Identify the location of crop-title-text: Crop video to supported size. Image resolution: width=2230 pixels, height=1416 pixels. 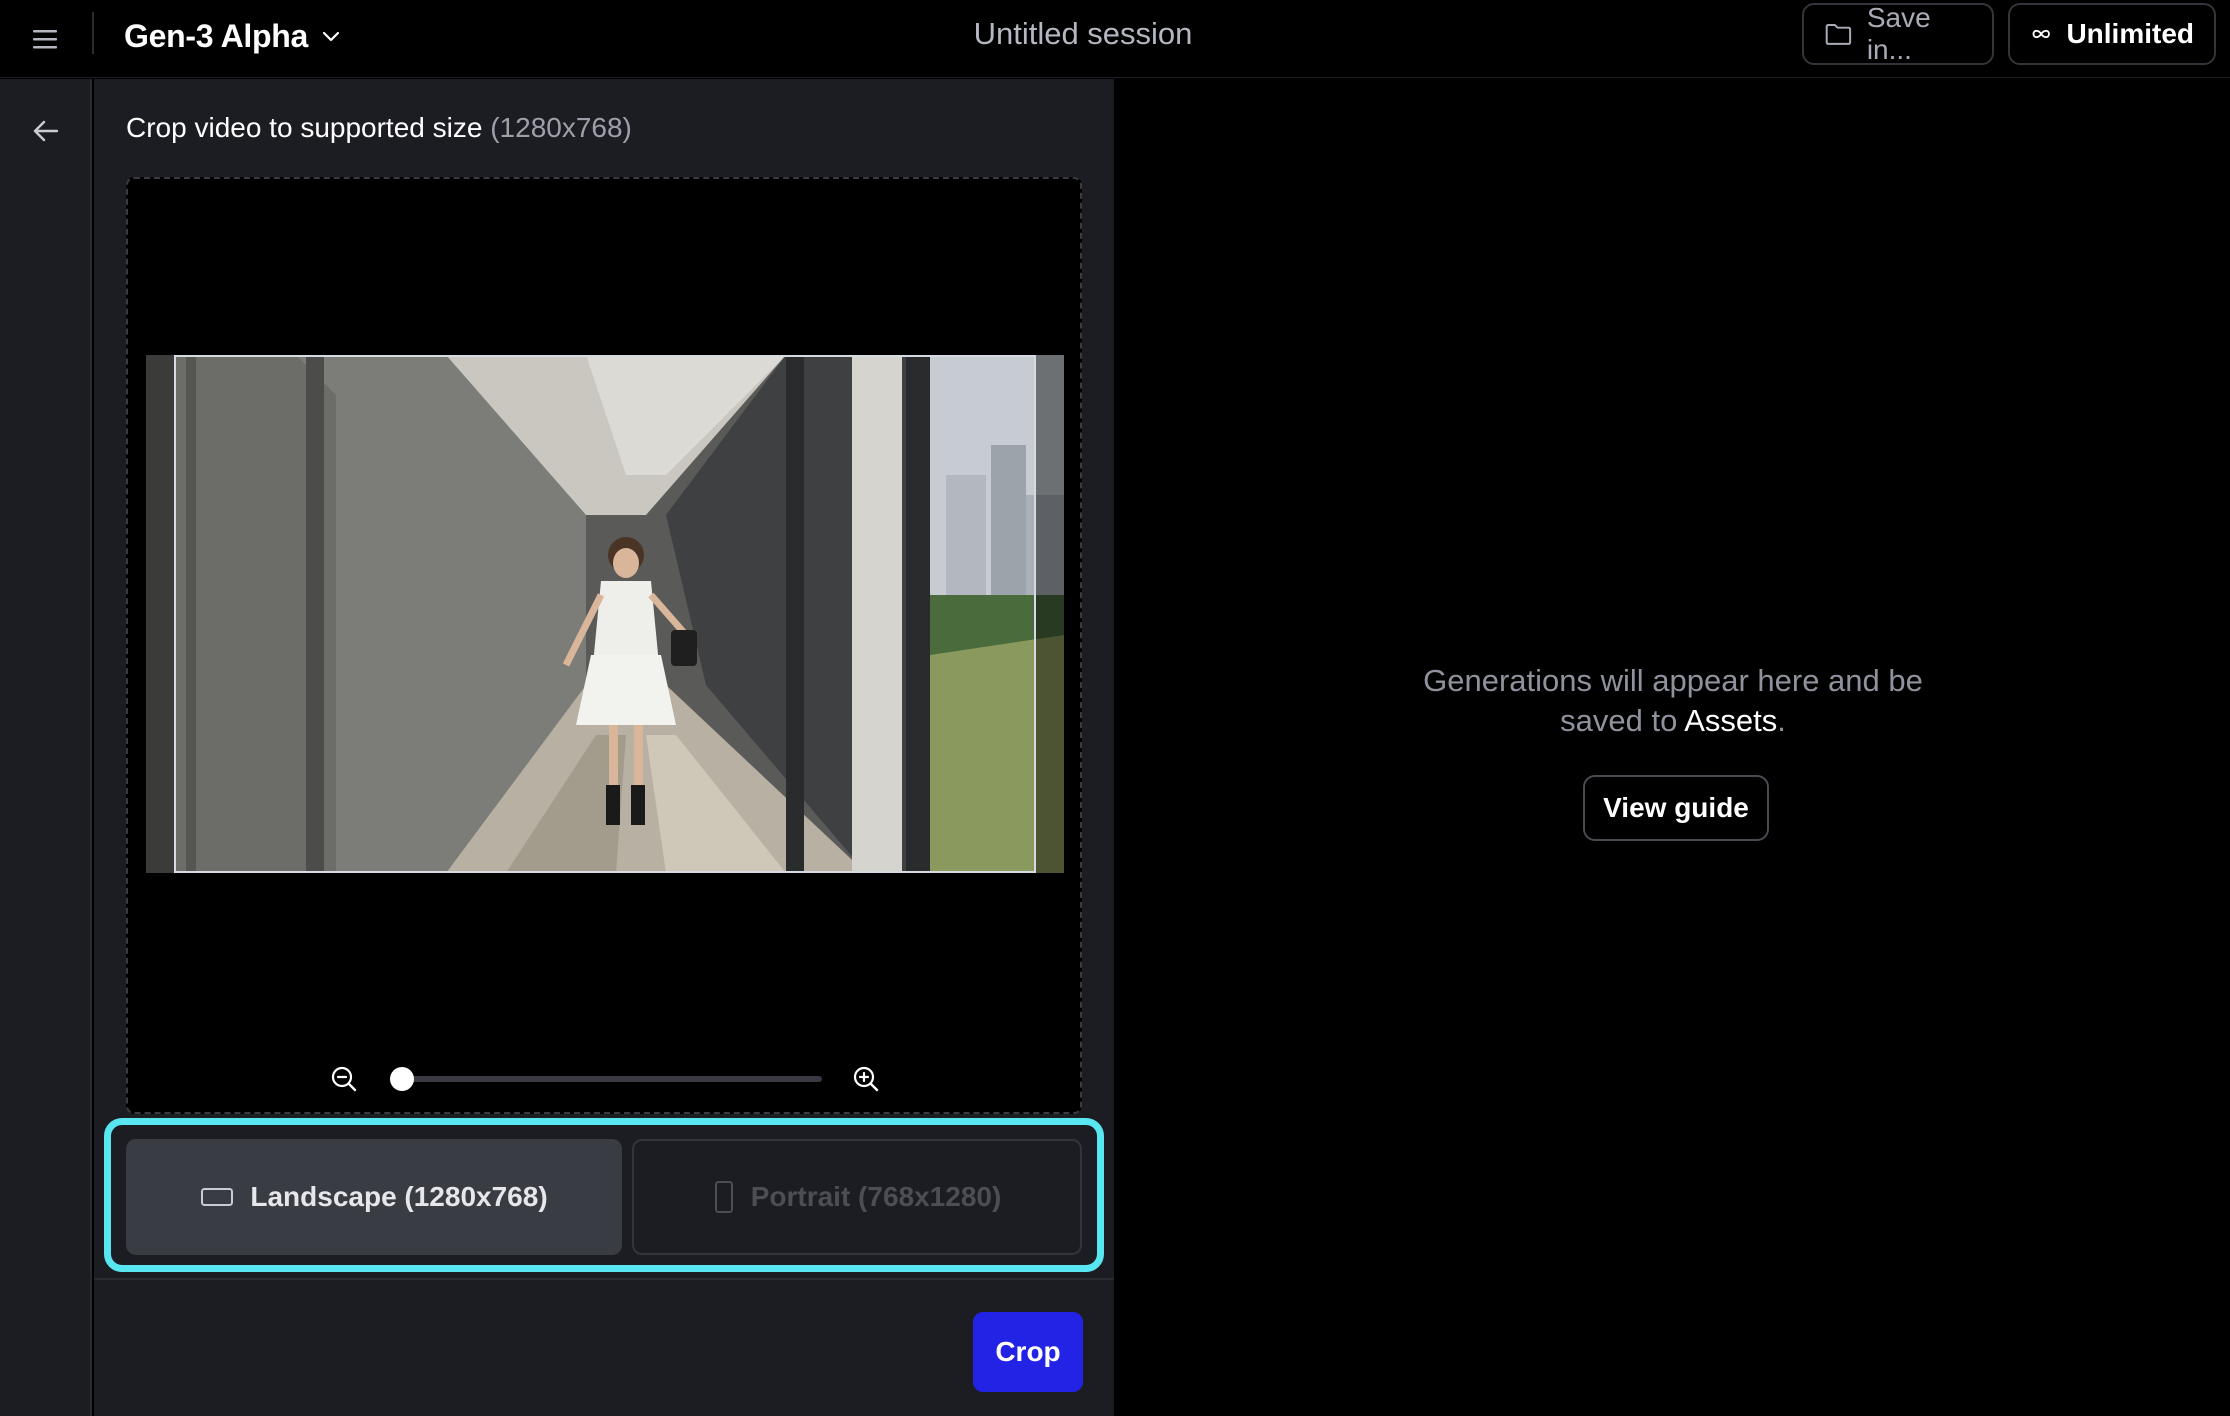
(304, 127).